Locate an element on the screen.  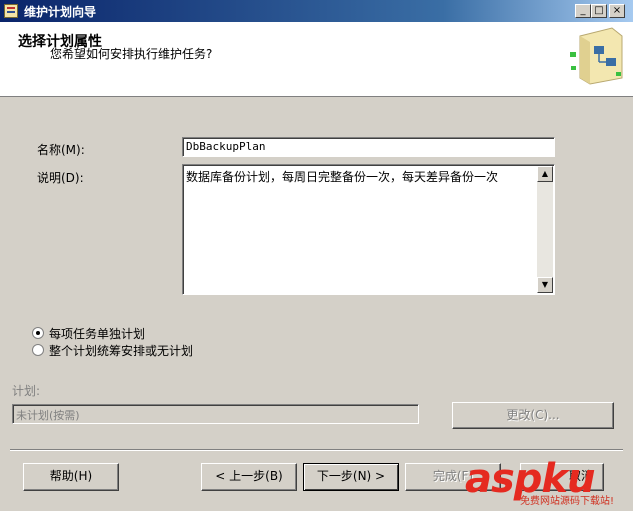
back-label: < 上一步(B) is located at coordinates (249, 476).